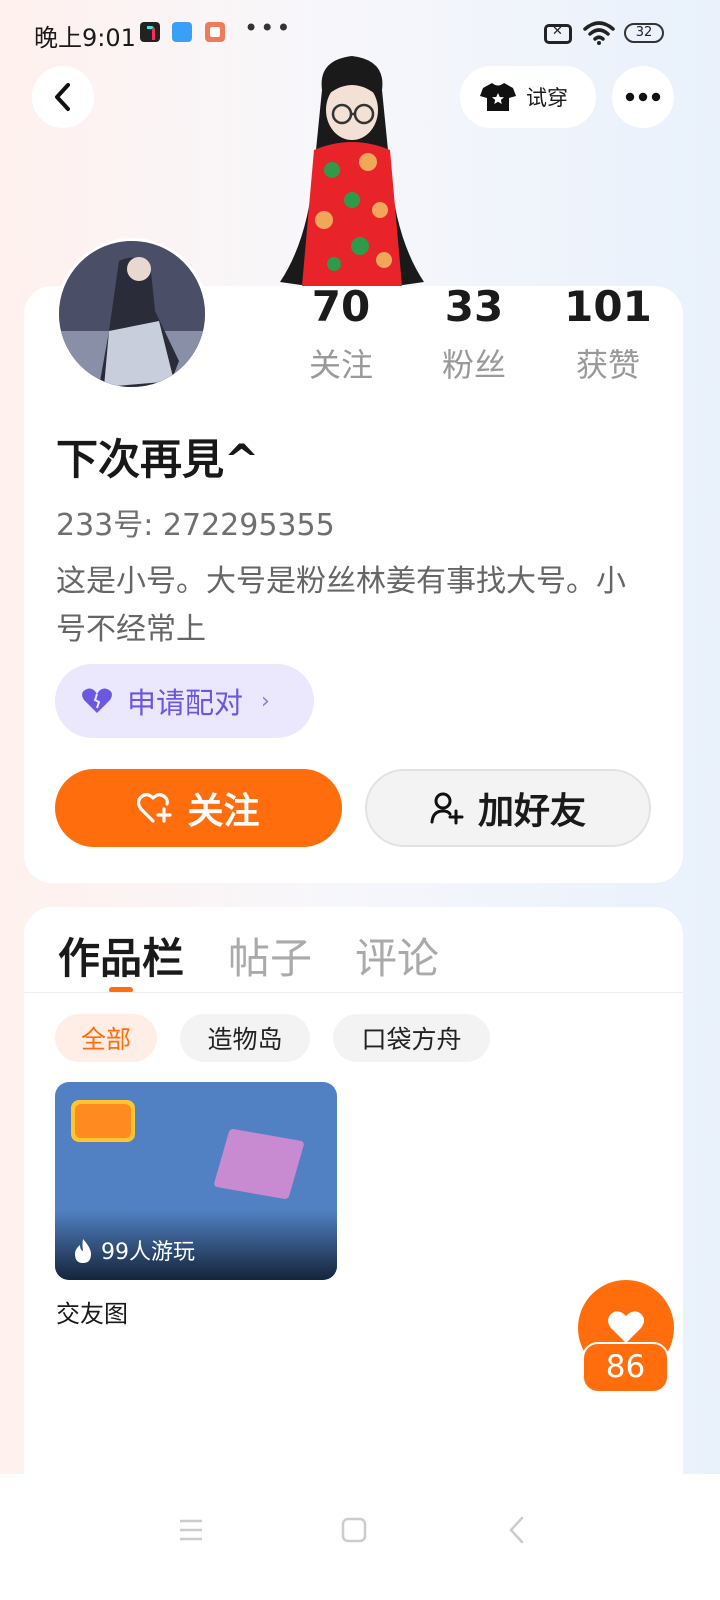 This screenshot has height=1600, width=720. I want to click on user-name: 下次再見^, so click(158, 459).